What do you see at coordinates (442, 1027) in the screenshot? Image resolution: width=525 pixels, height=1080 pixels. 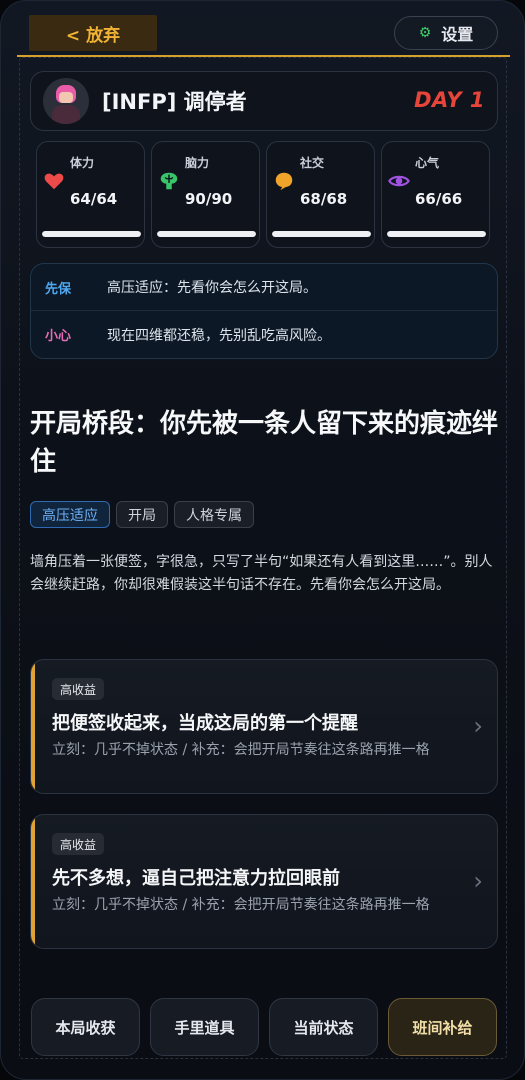 I see `nav-supply-button: 班间补给` at bounding box center [442, 1027].